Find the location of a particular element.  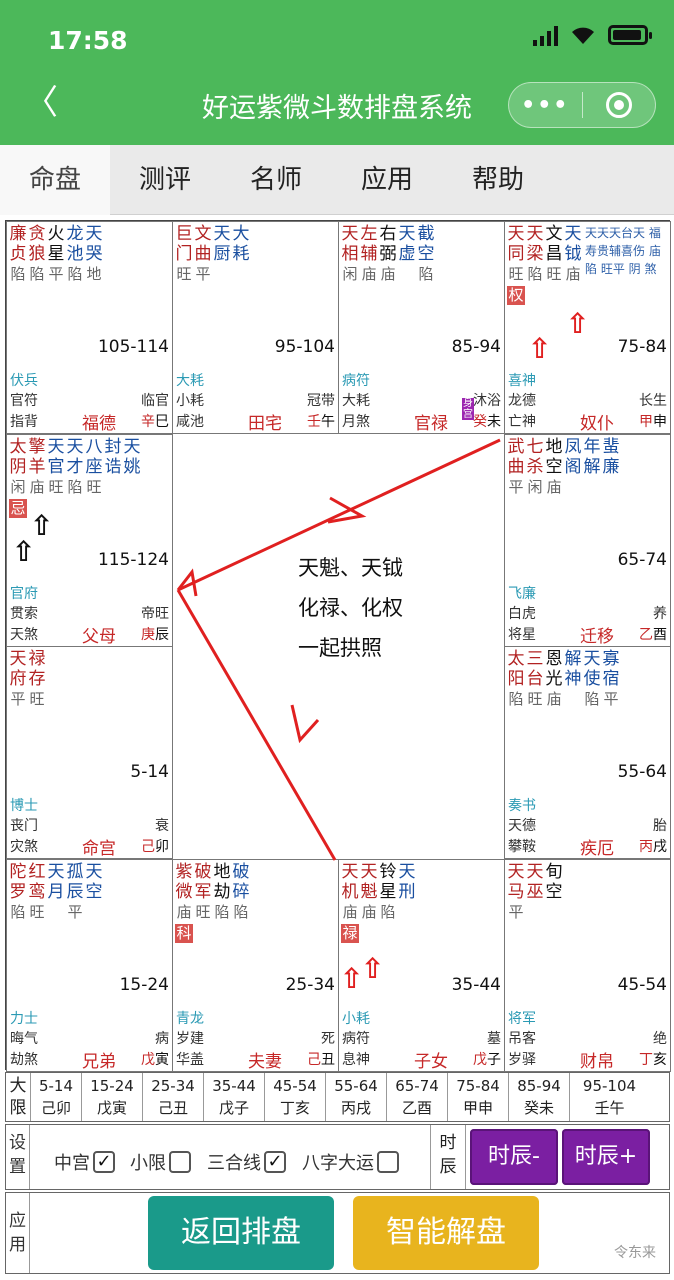

decade-item: 45-54 丁亥 is located at coordinates (295, 1097).